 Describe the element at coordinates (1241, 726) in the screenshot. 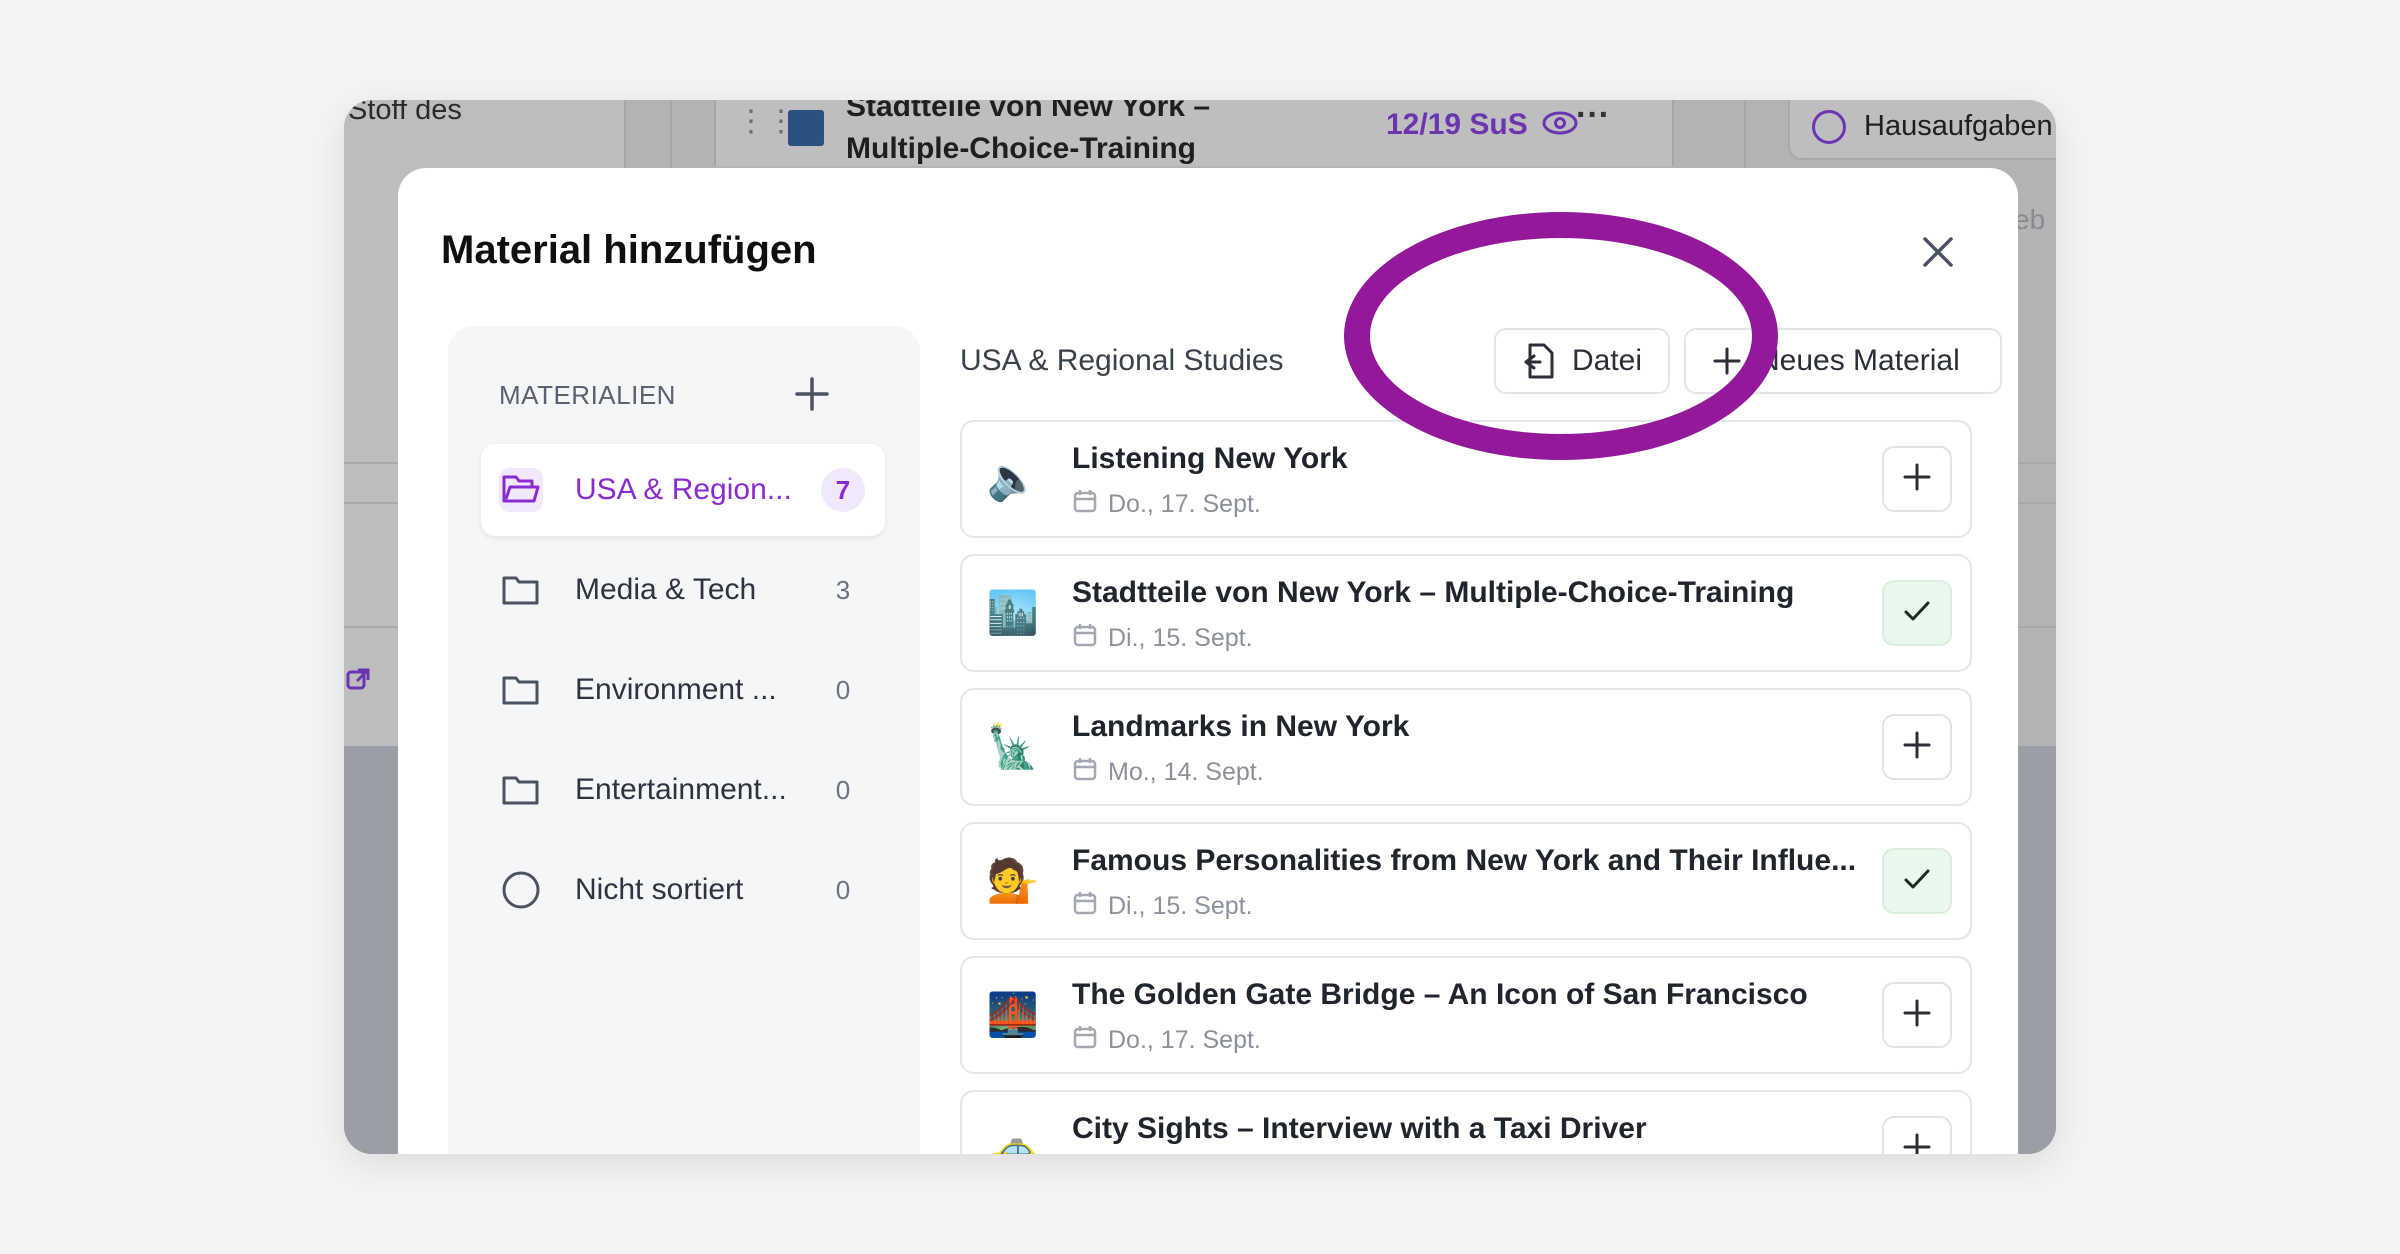

I see `material-title: Landmarks in New York` at that location.